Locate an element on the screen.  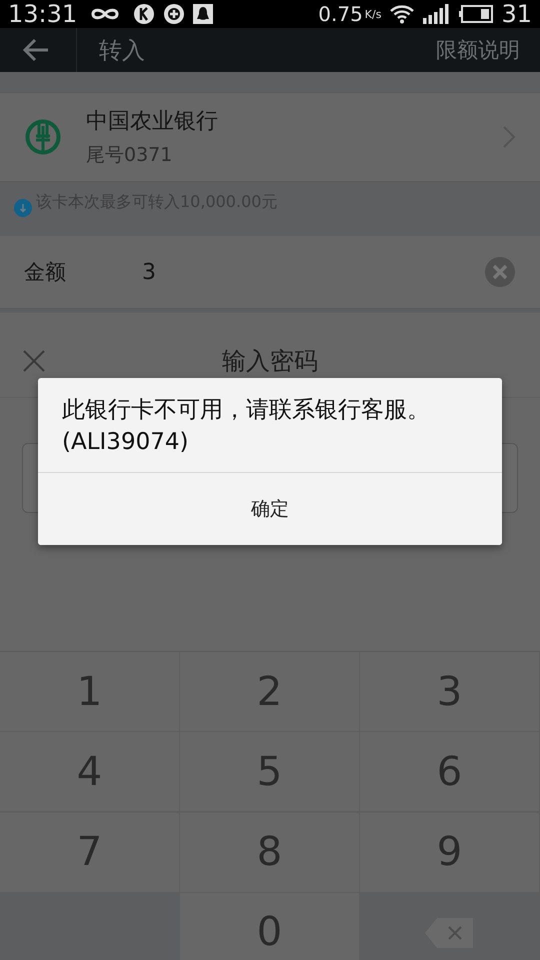
close-icon is located at coordinates (34, 361).